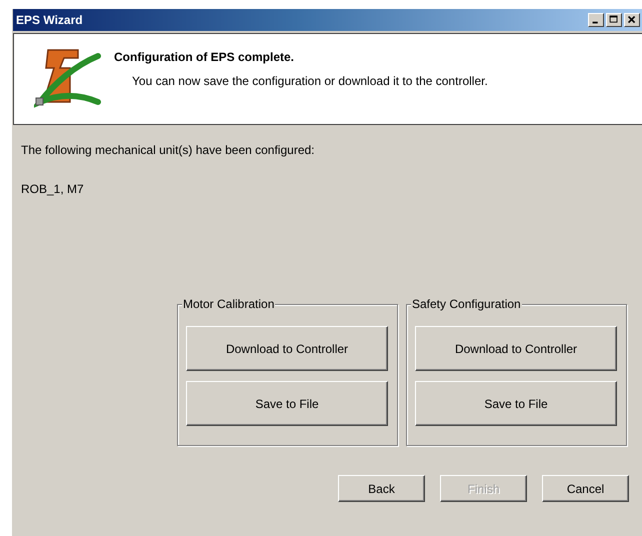 The width and height of the screenshot is (642, 536). Describe the element at coordinates (168, 150) in the screenshot. I see `intro-text: The following mechanical unit(s) have been configured:` at that location.